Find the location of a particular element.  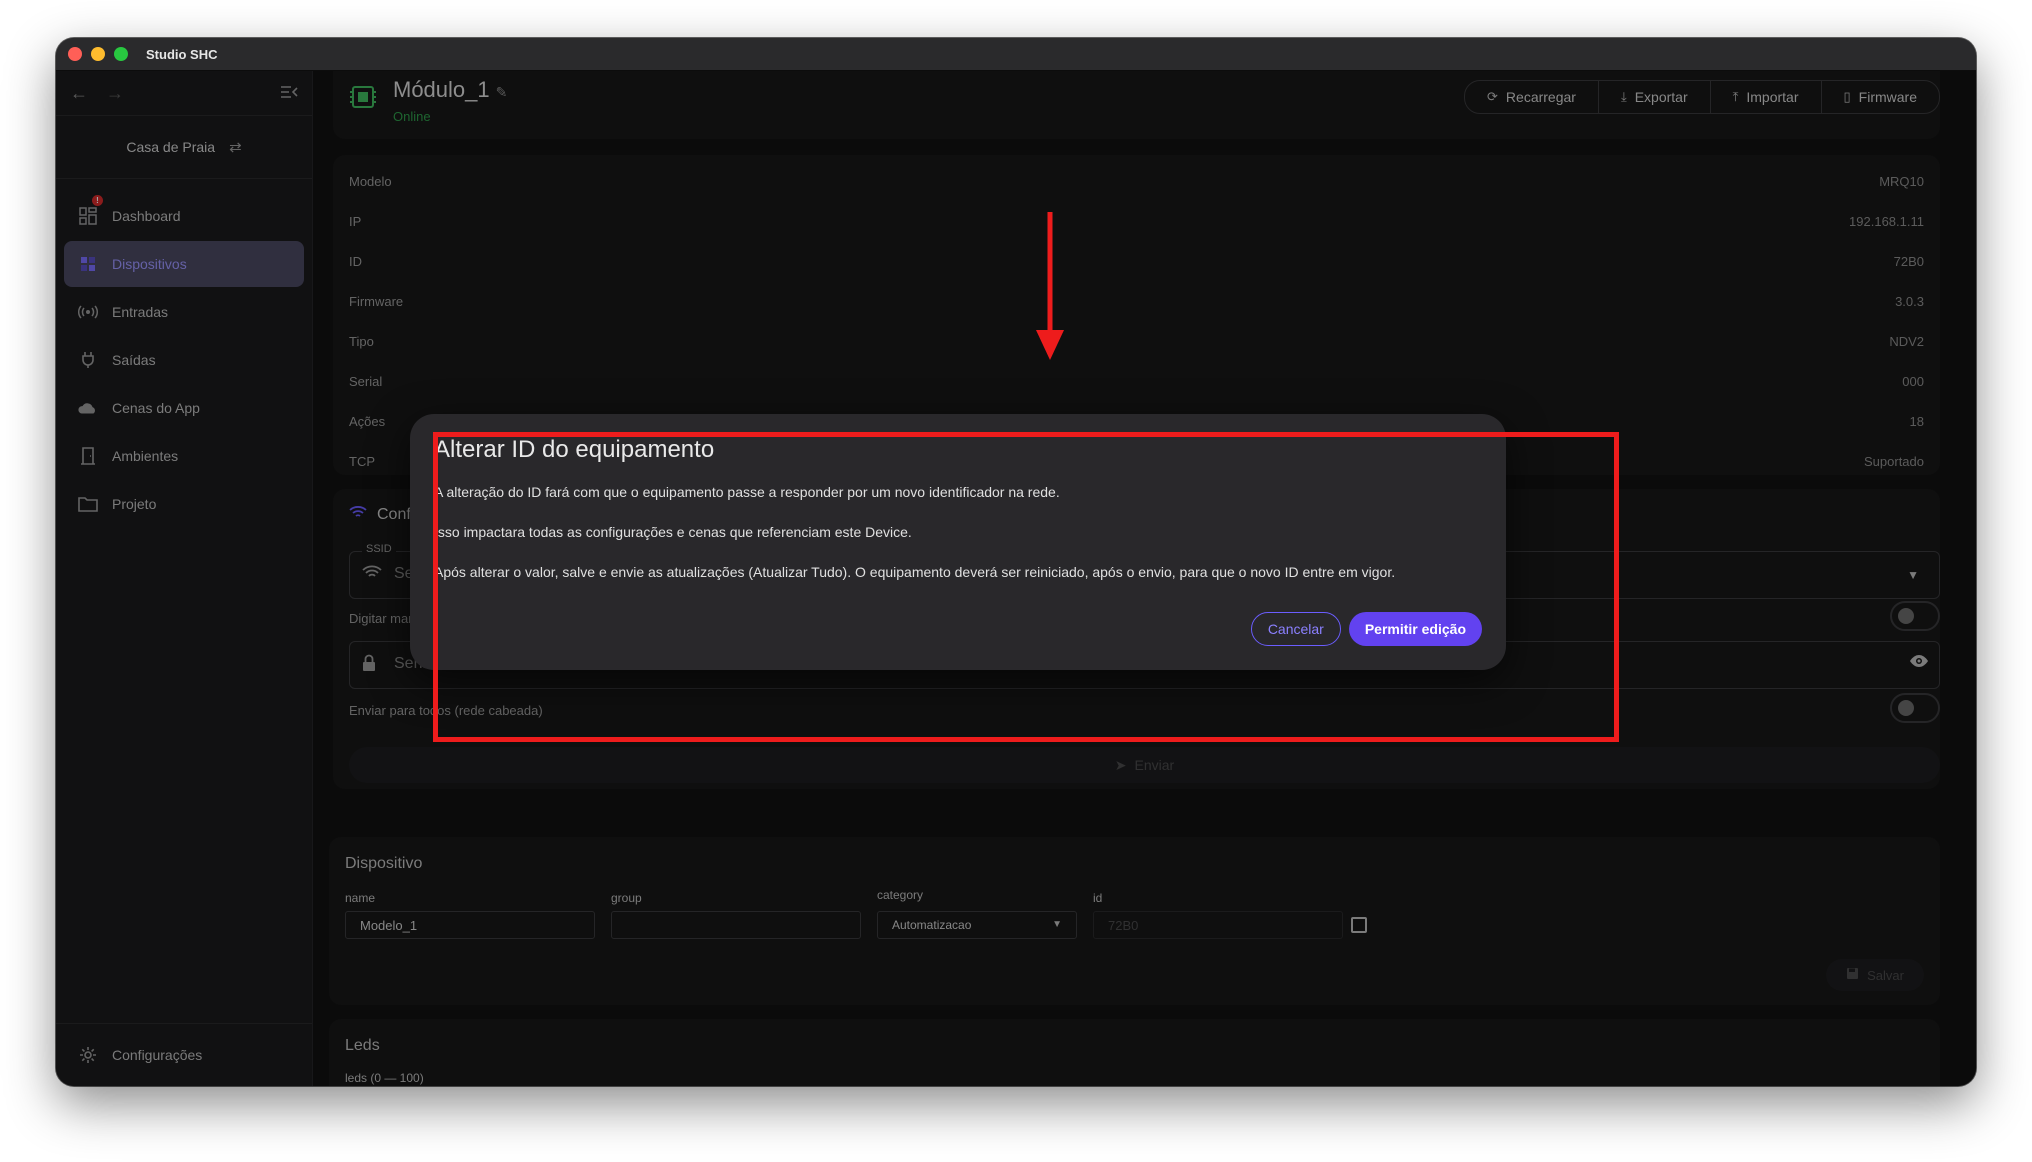

minimize-window-button is located at coordinates (98, 54).